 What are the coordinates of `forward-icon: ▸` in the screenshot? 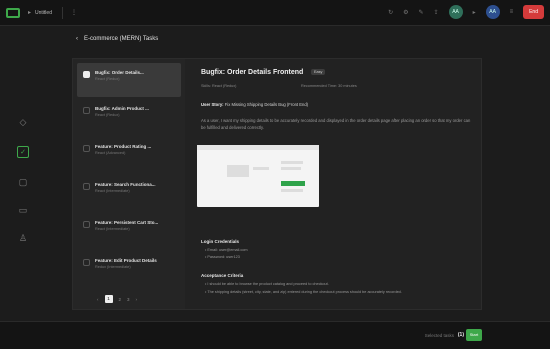 It's located at (29, 12).